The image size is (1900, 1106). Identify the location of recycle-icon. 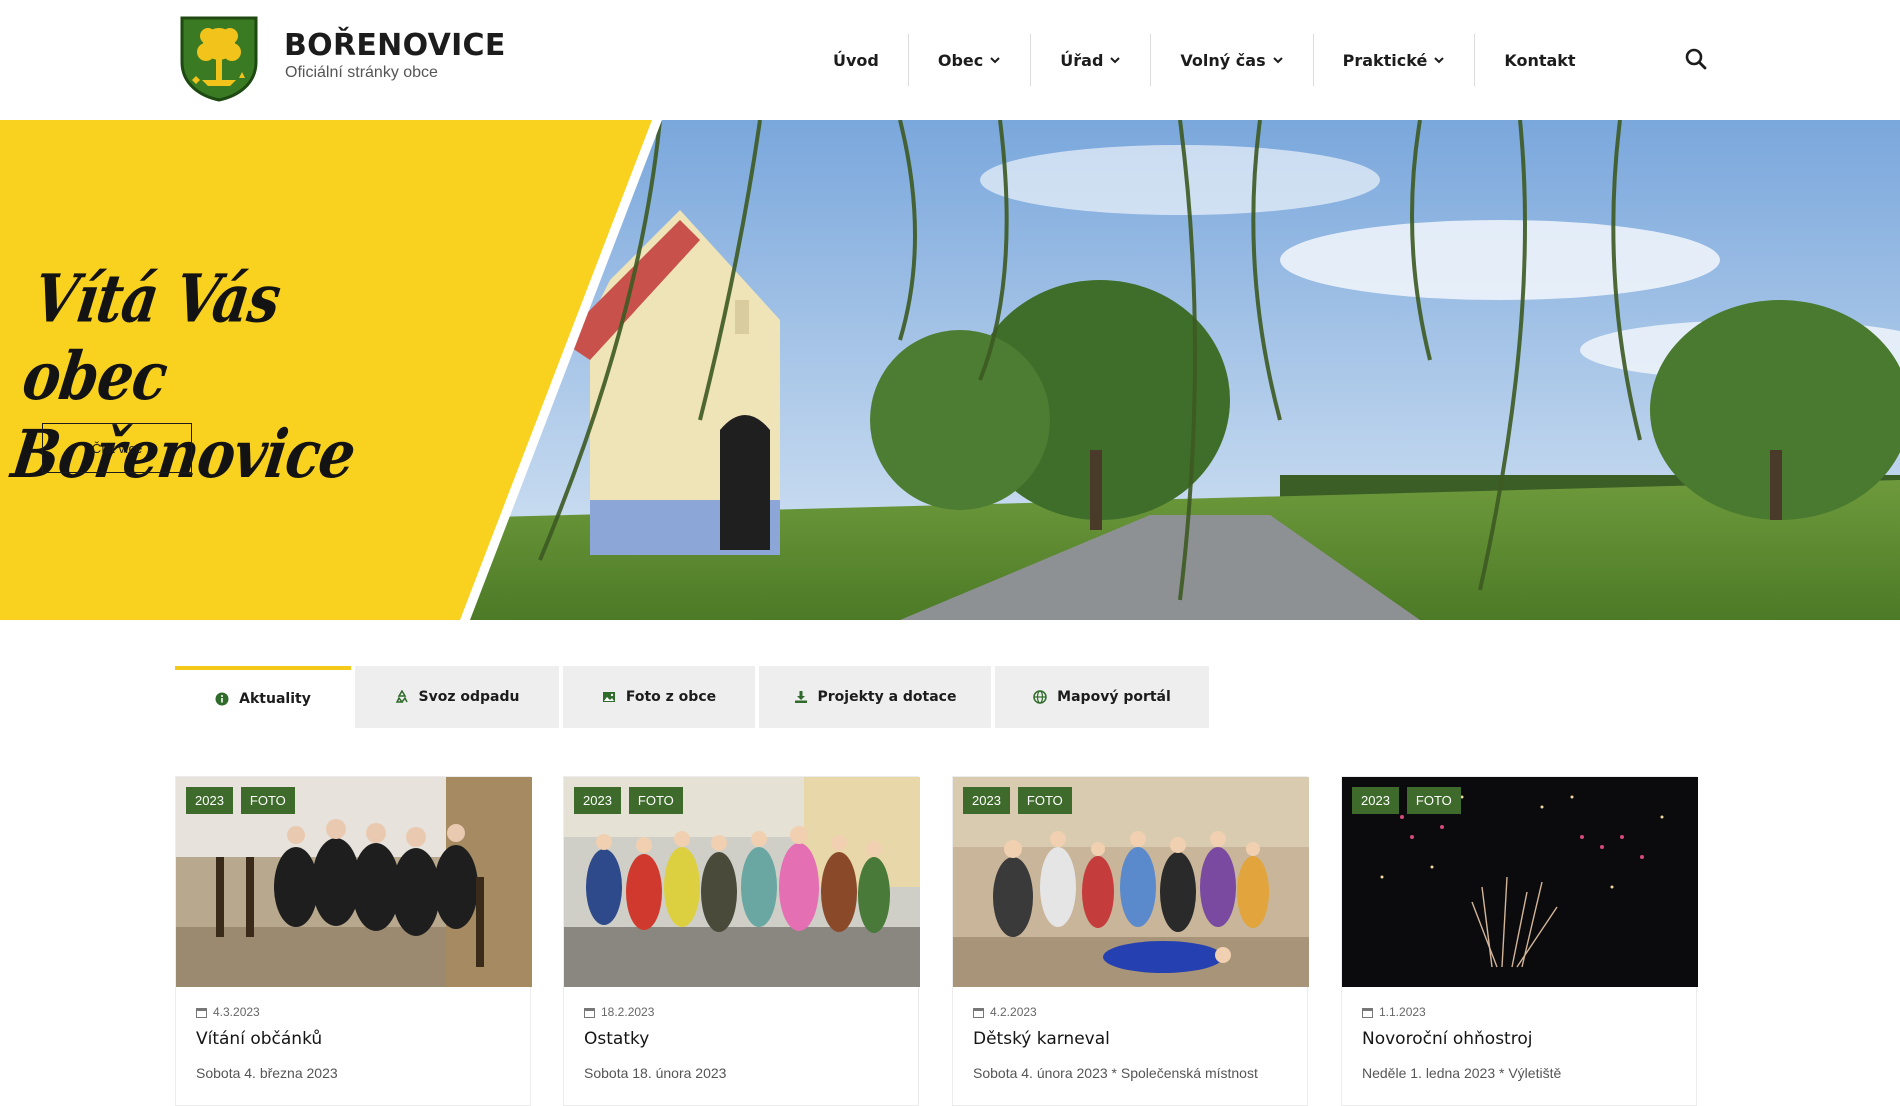
(401, 696).